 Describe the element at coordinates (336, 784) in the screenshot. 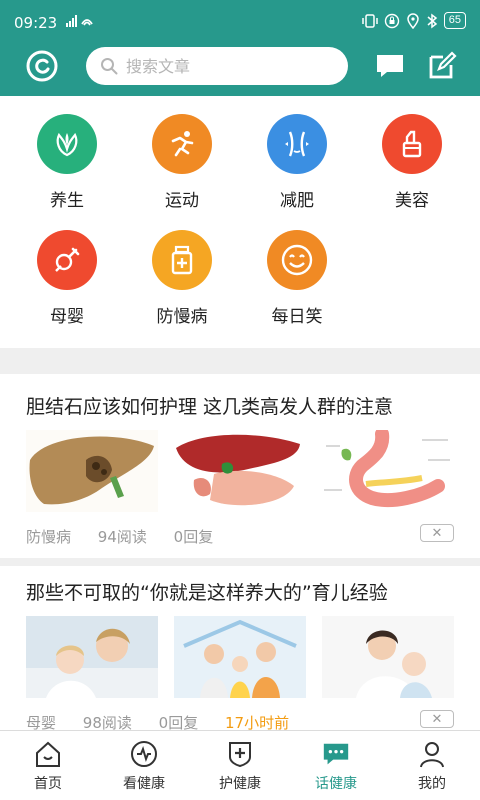

I see `nav-label: 话健康` at that location.